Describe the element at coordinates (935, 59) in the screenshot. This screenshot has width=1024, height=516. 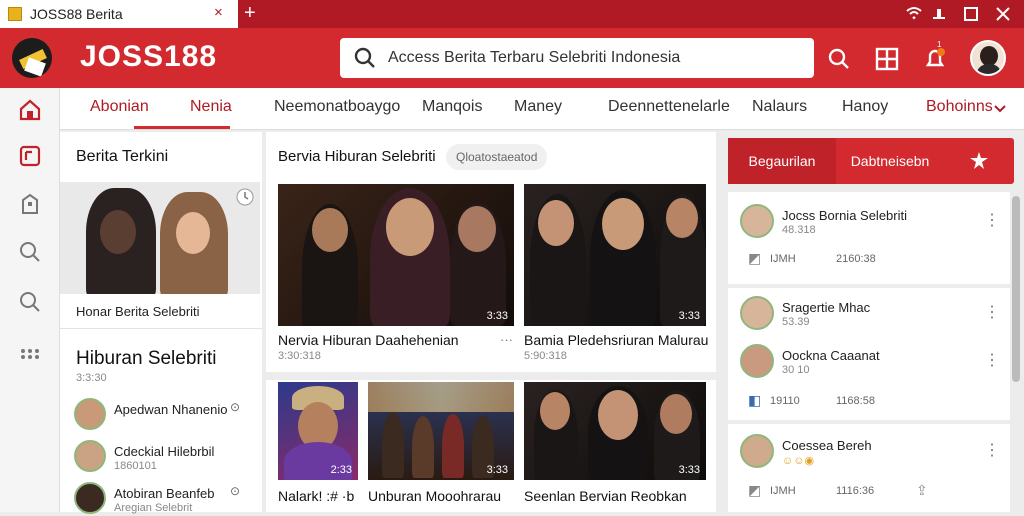
I see `bell-icon` at that location.